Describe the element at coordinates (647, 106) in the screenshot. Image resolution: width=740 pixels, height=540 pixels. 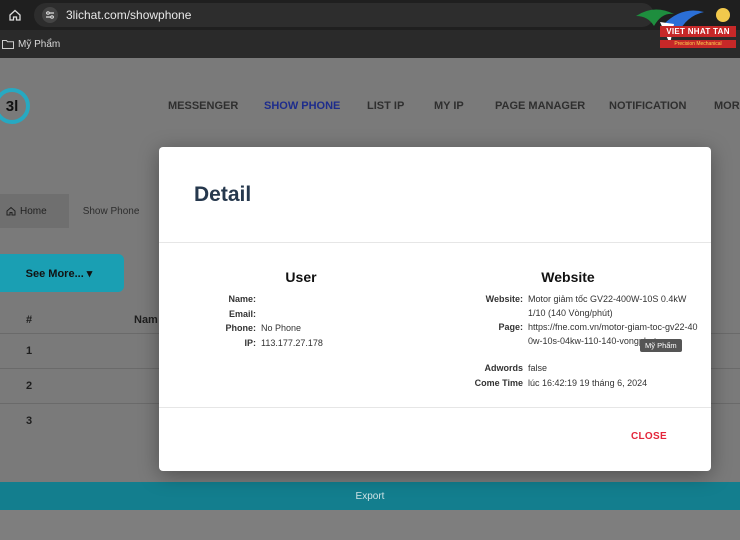
I see `nav-notification: NOTIFICATION` at that location.